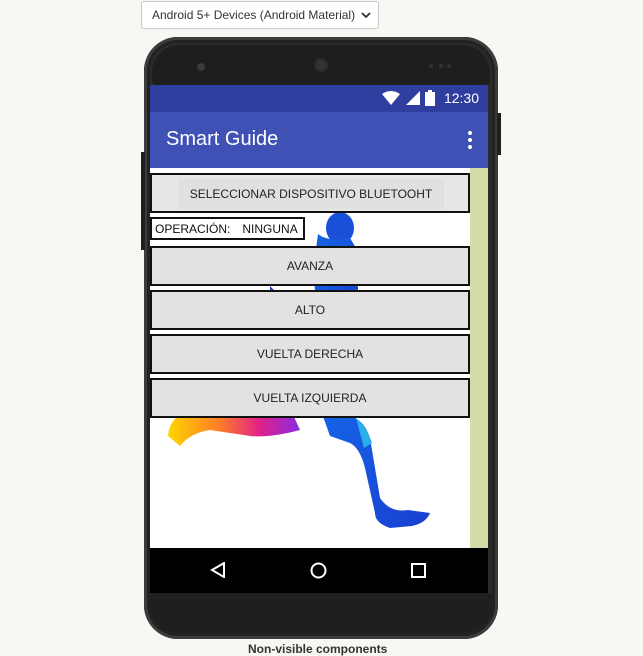 The width and height of the screenshot is (643, 656). I want to click on sensor-dots, so click(440, 66).